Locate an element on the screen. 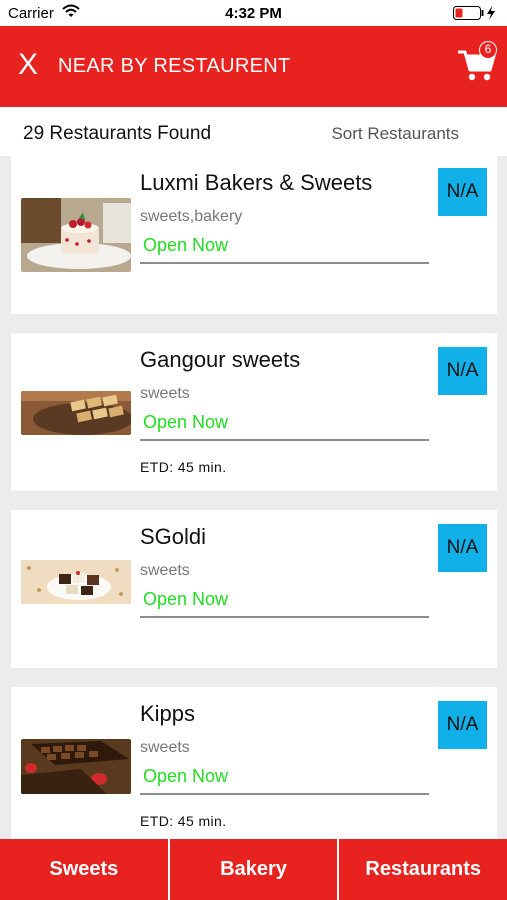  restaurant-name: Kipps is located at coordinates (167, 714).